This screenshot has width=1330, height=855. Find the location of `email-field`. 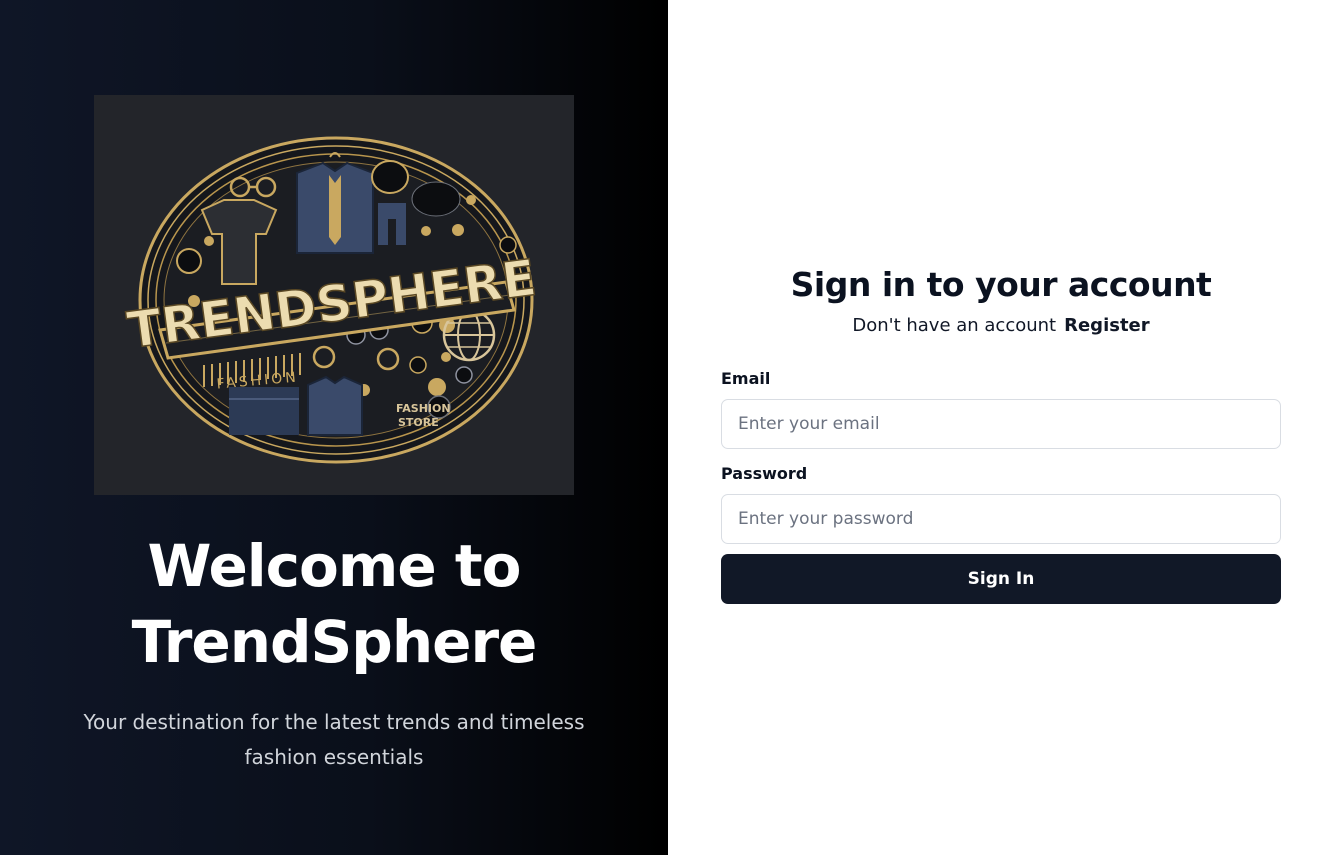

email-field is located at coordinates (1001, 424).